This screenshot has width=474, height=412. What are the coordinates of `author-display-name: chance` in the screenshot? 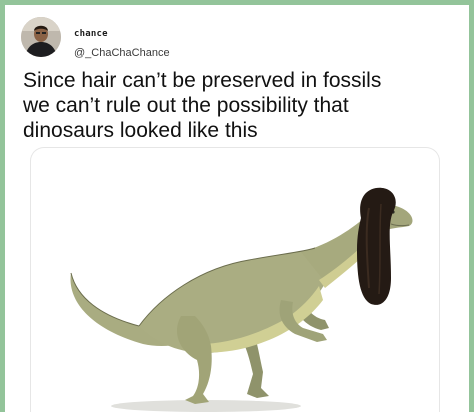 It's located at (91, 34).